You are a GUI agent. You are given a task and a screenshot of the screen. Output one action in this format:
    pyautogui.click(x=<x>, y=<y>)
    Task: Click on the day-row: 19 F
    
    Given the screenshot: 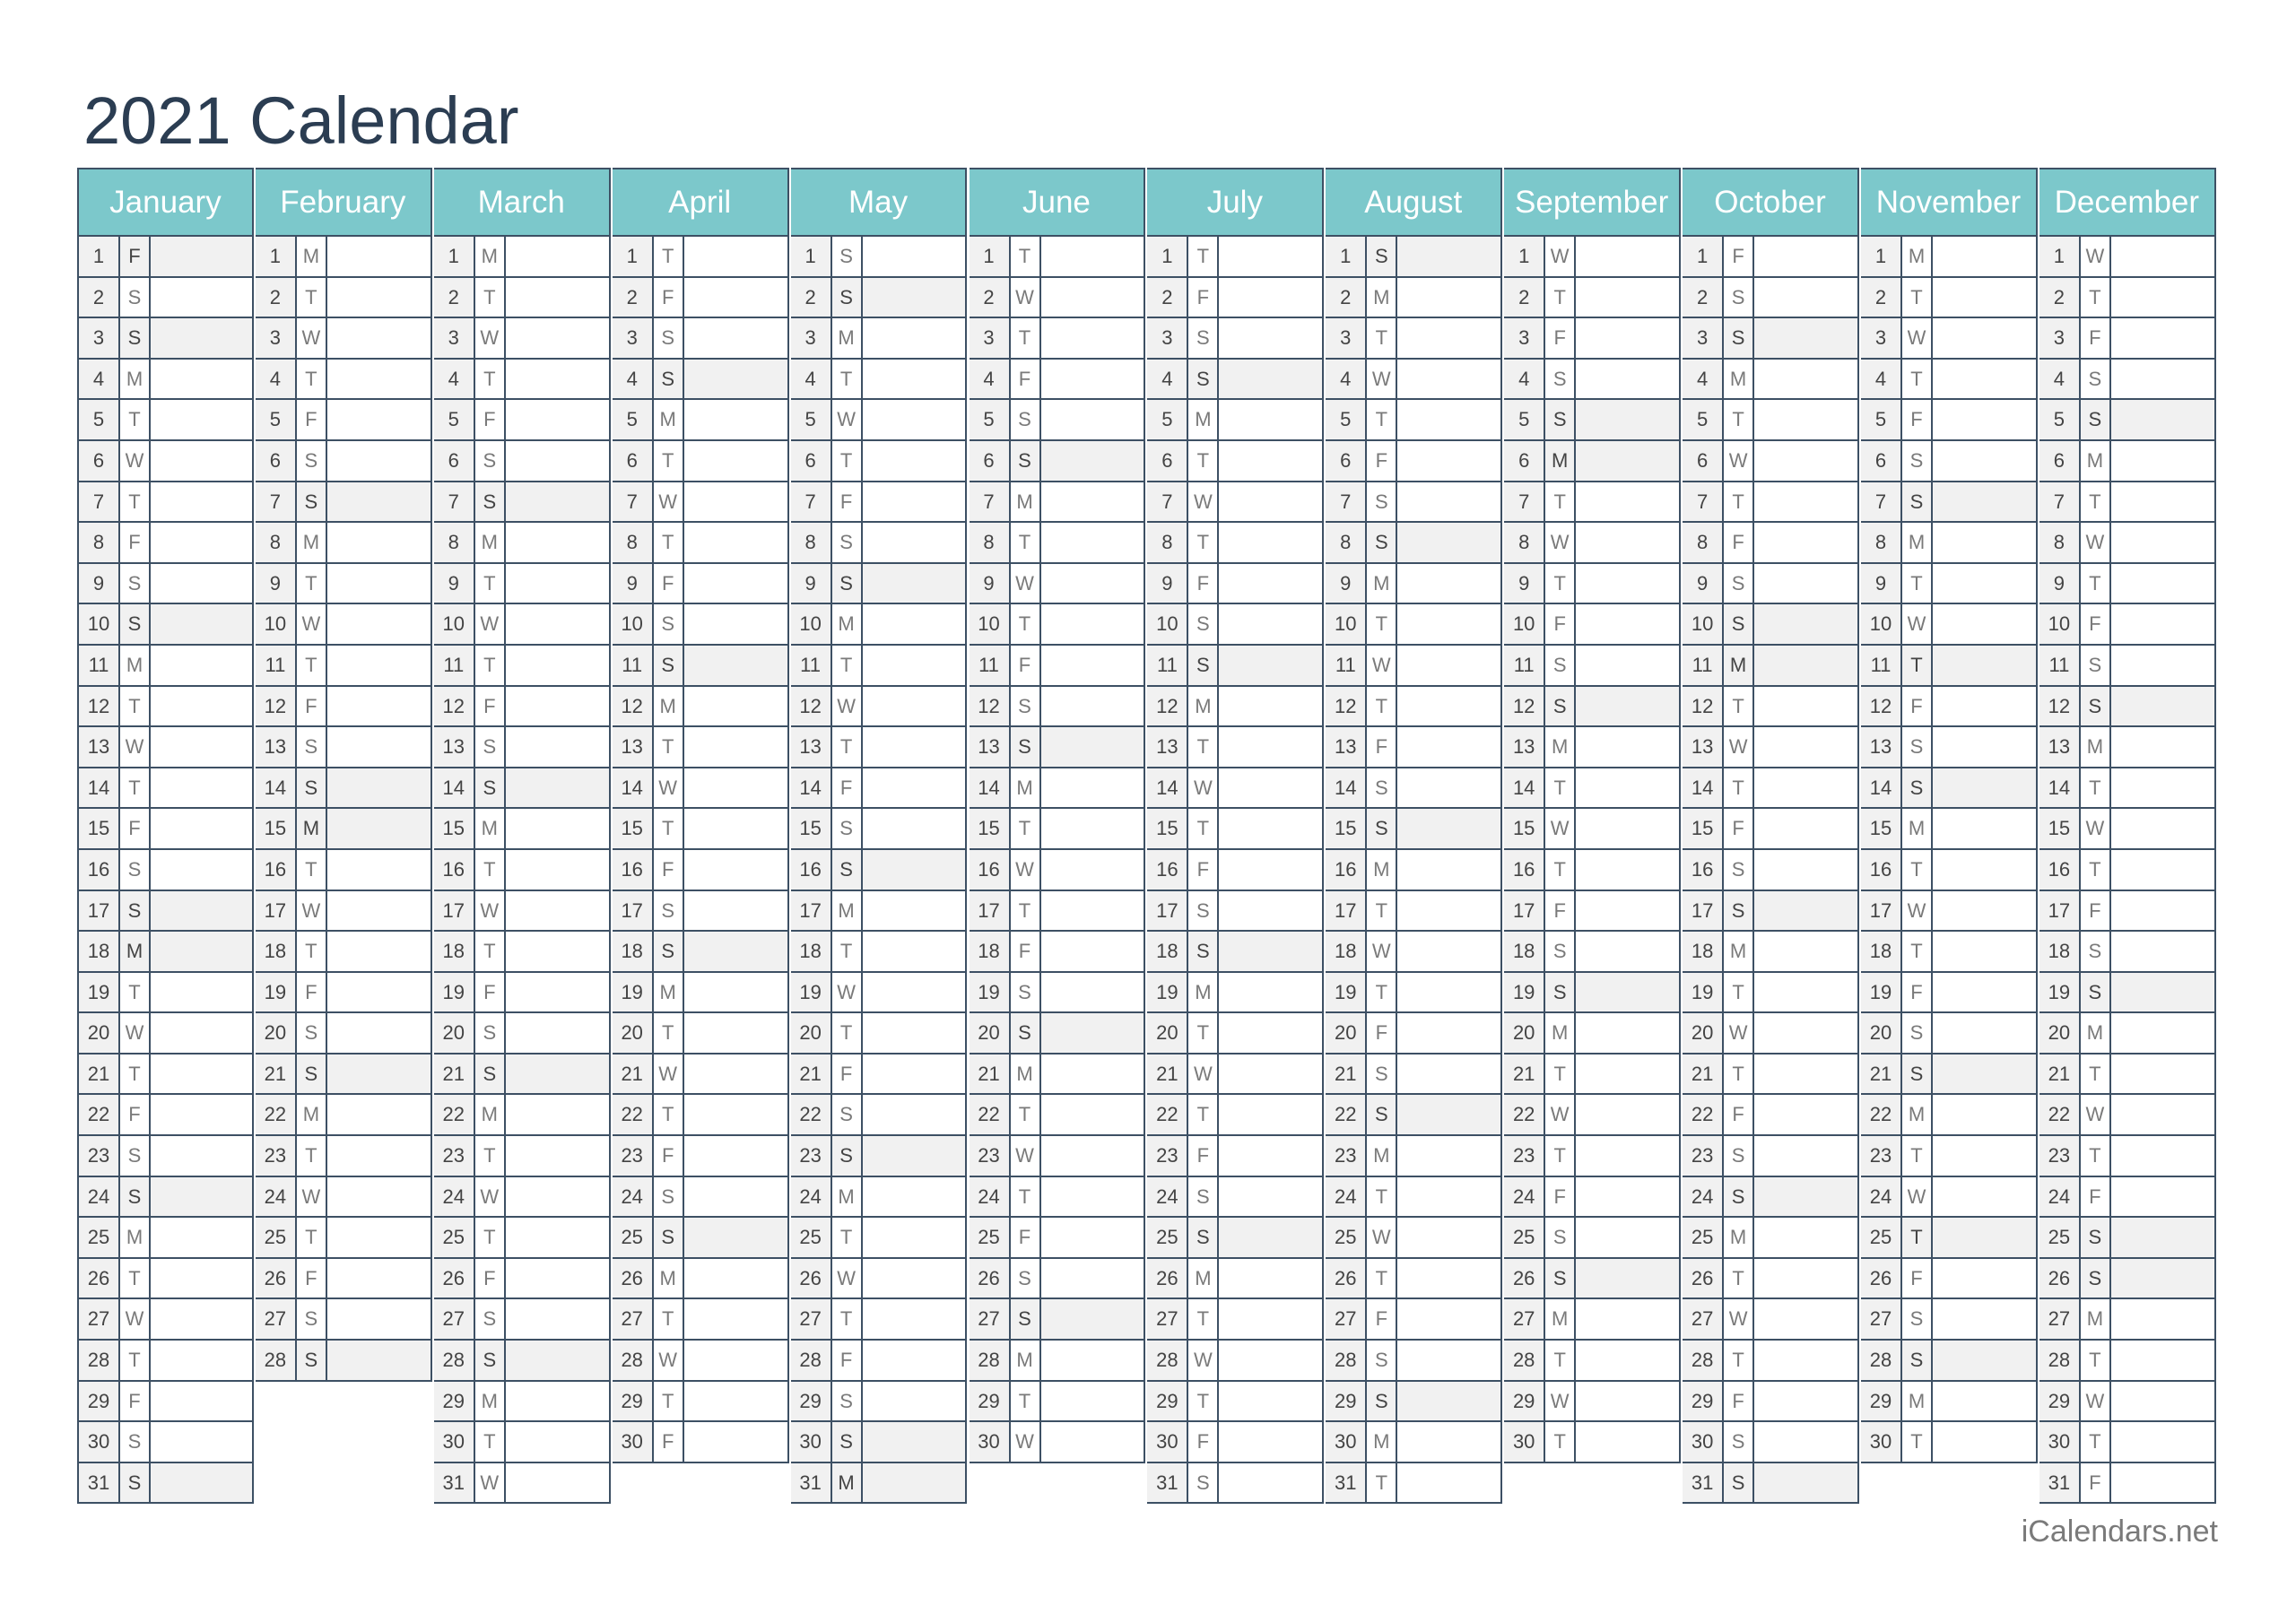 What is the action you would take?
    pyautogui.click(x=343, y=993)
    